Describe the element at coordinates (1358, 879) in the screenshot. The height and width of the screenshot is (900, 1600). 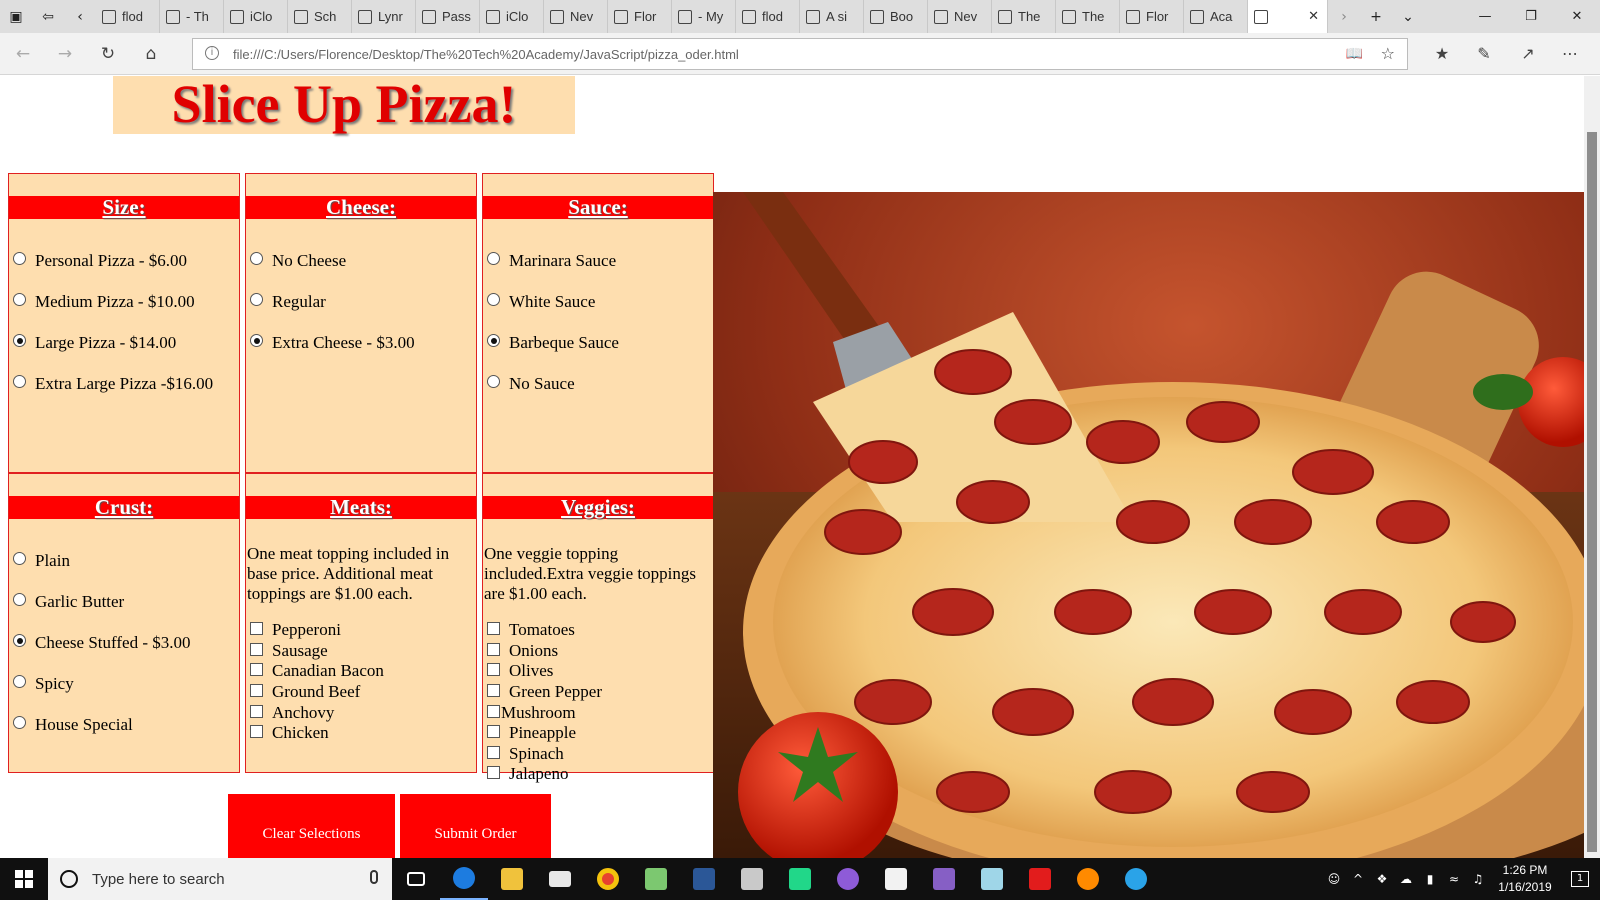
I see `show-hidden-icons-chevron-icon: ^` at that location.